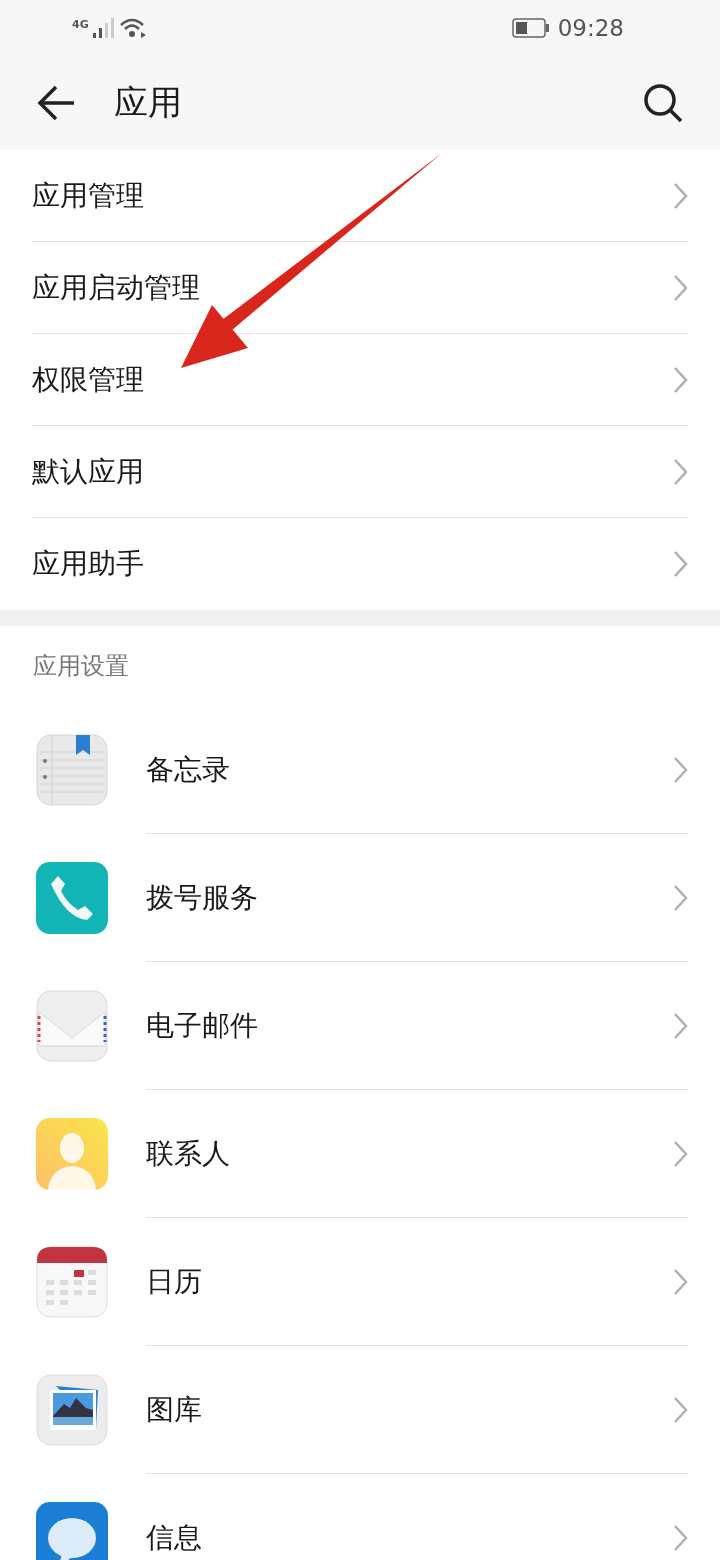 The image size is (720, 1560). I want to click on section-title: 应用设置, so click(81, 666).